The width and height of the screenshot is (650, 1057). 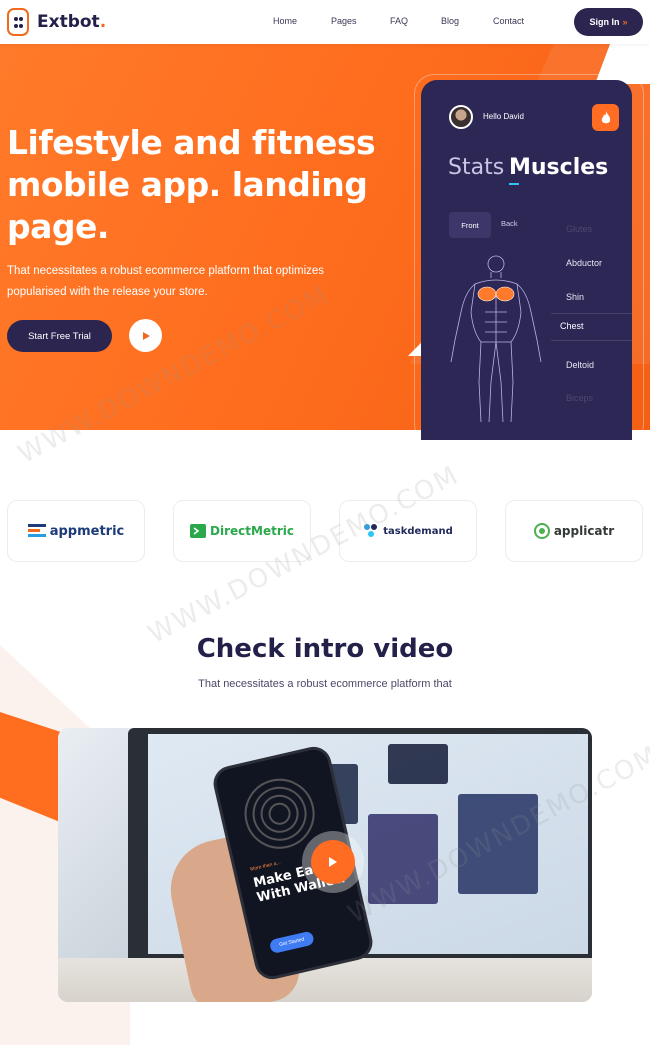 What do you see at coordinates (418, 531) in the screenshot?
I see `partner-name: taskdemand` at bounding box center [418, 531].